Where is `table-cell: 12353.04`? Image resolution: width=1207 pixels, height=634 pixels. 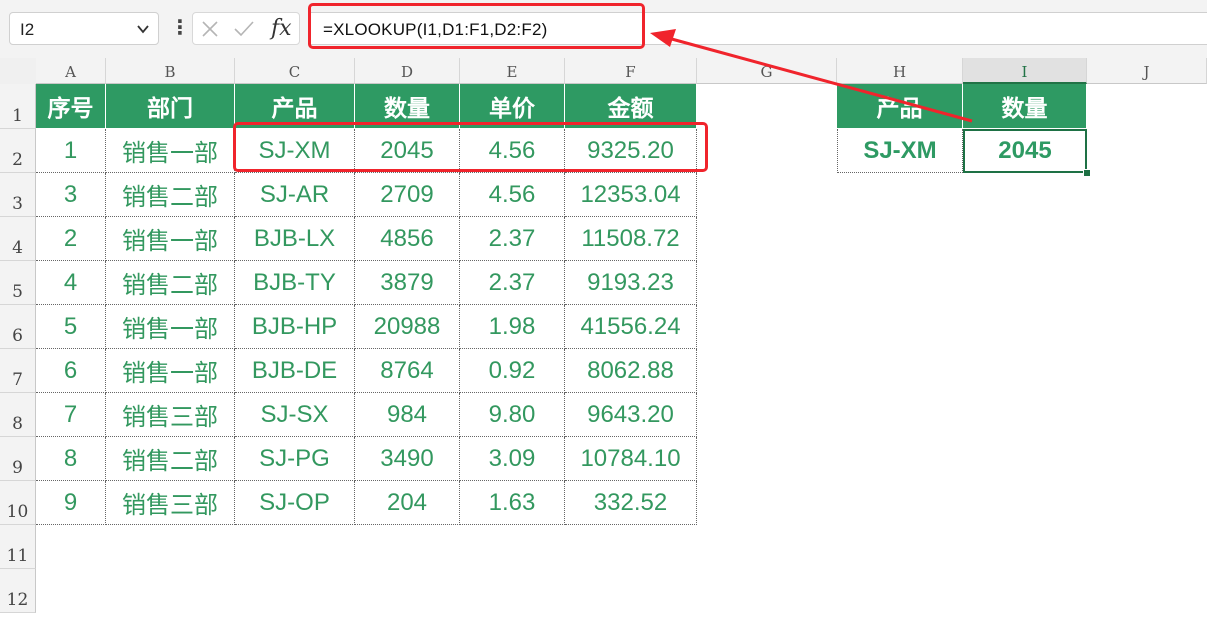 table-cell: 12353.04 is located at coordinates (631, 195).